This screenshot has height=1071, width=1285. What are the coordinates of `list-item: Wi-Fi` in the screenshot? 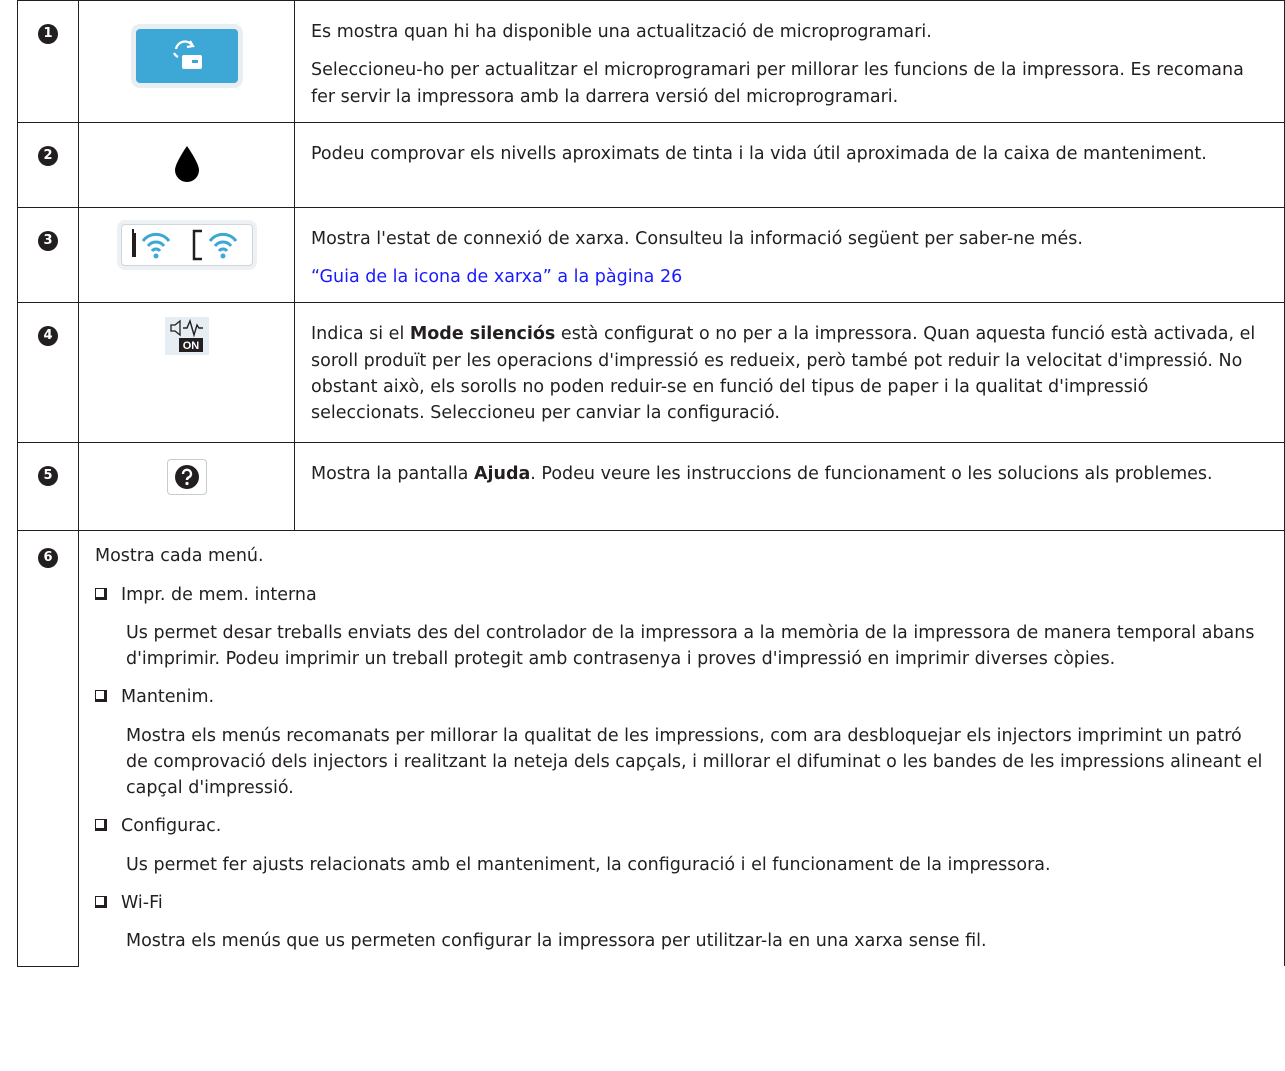 It's located at (680, 903).